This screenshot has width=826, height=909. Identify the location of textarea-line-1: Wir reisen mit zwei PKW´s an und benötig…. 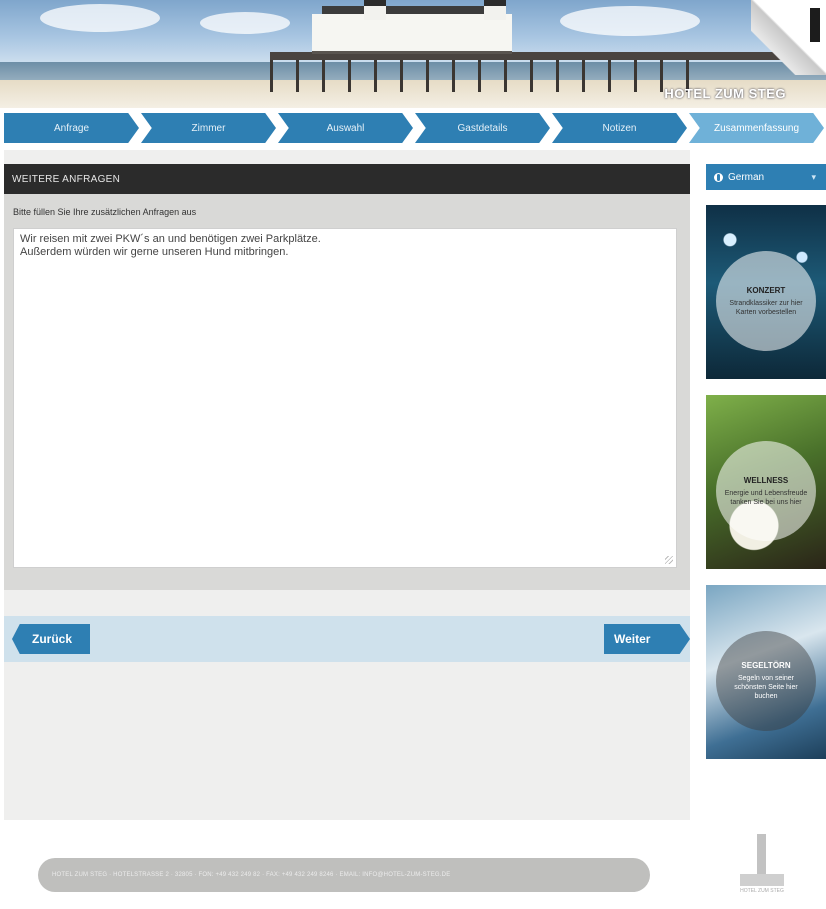
(170, 239).